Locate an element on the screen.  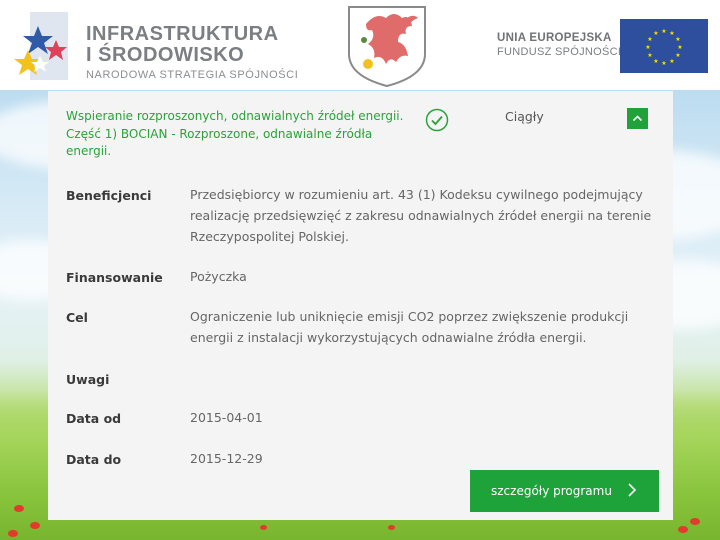
row-label-goal: Cel is located at coordinates (77, 317).